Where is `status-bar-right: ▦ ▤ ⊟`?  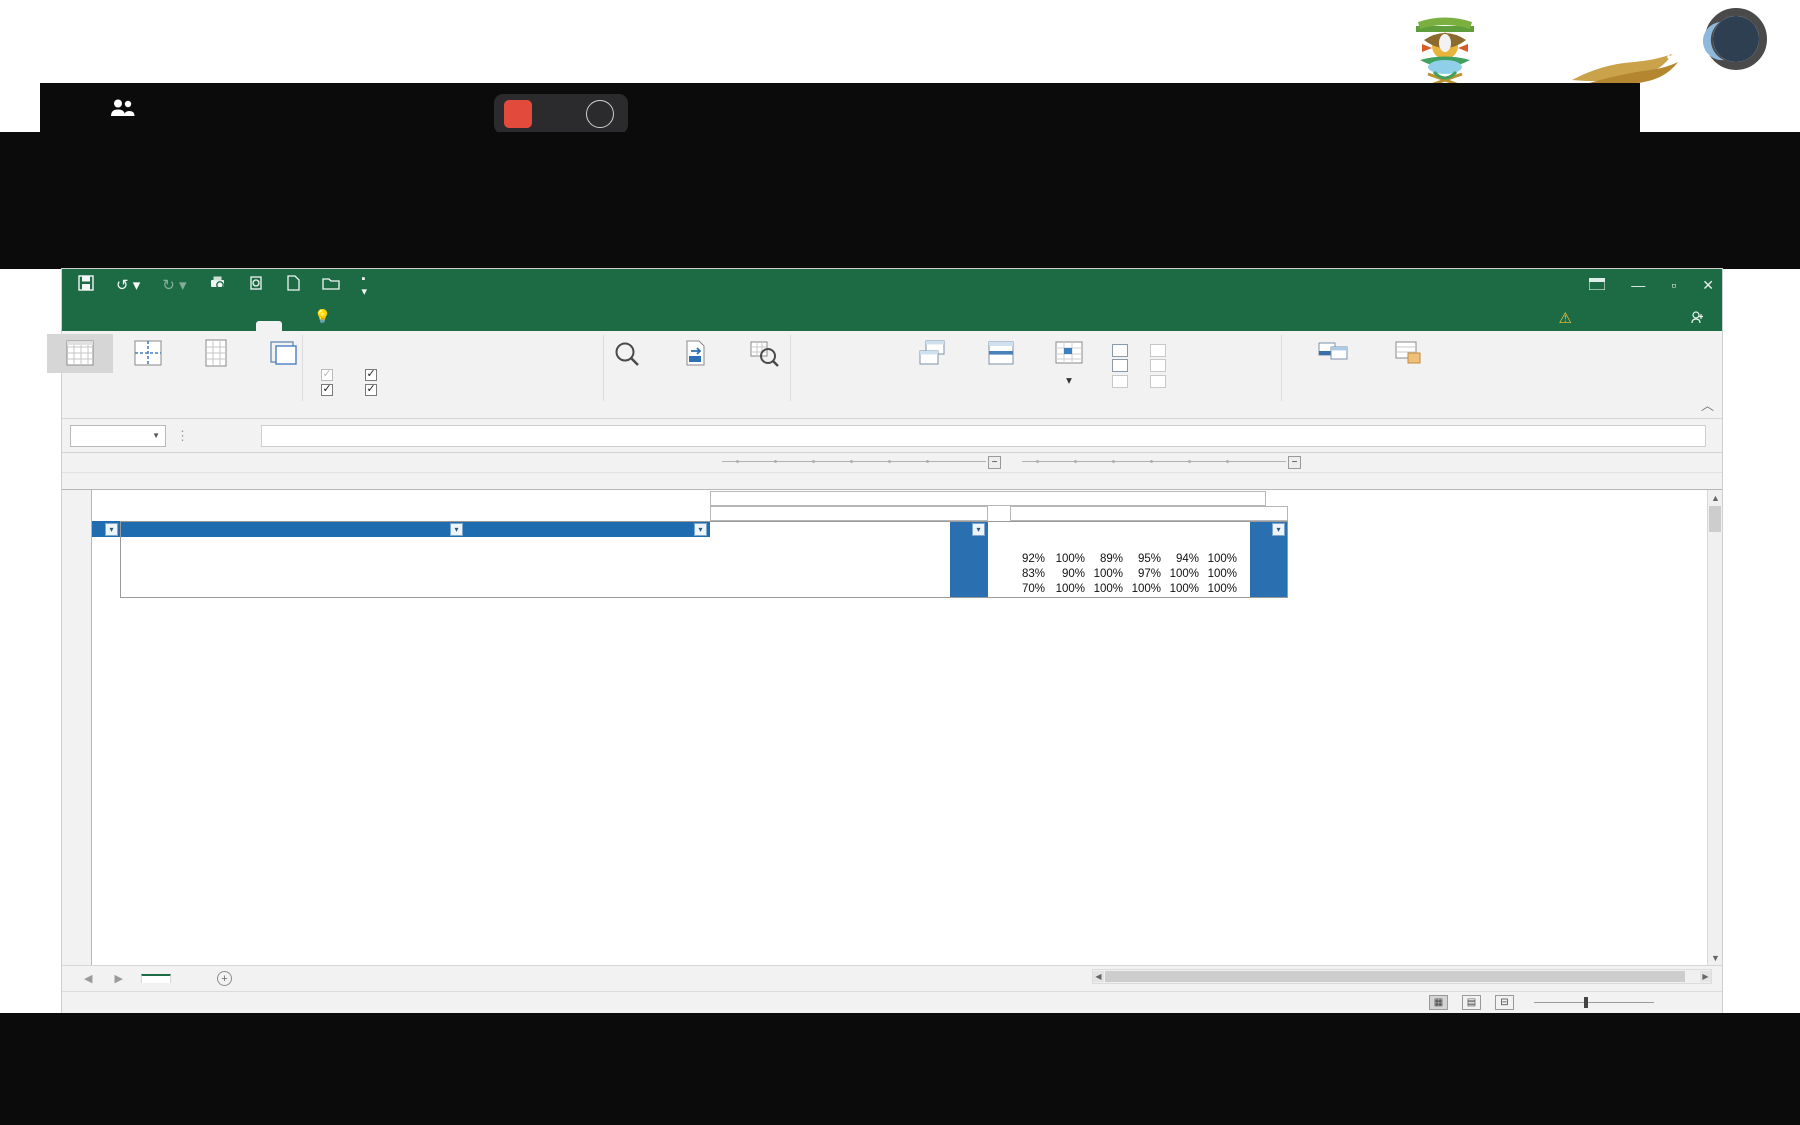
status-bar-right: ▦ ▤ ⊟ is located at coordinates (1571, 1002).